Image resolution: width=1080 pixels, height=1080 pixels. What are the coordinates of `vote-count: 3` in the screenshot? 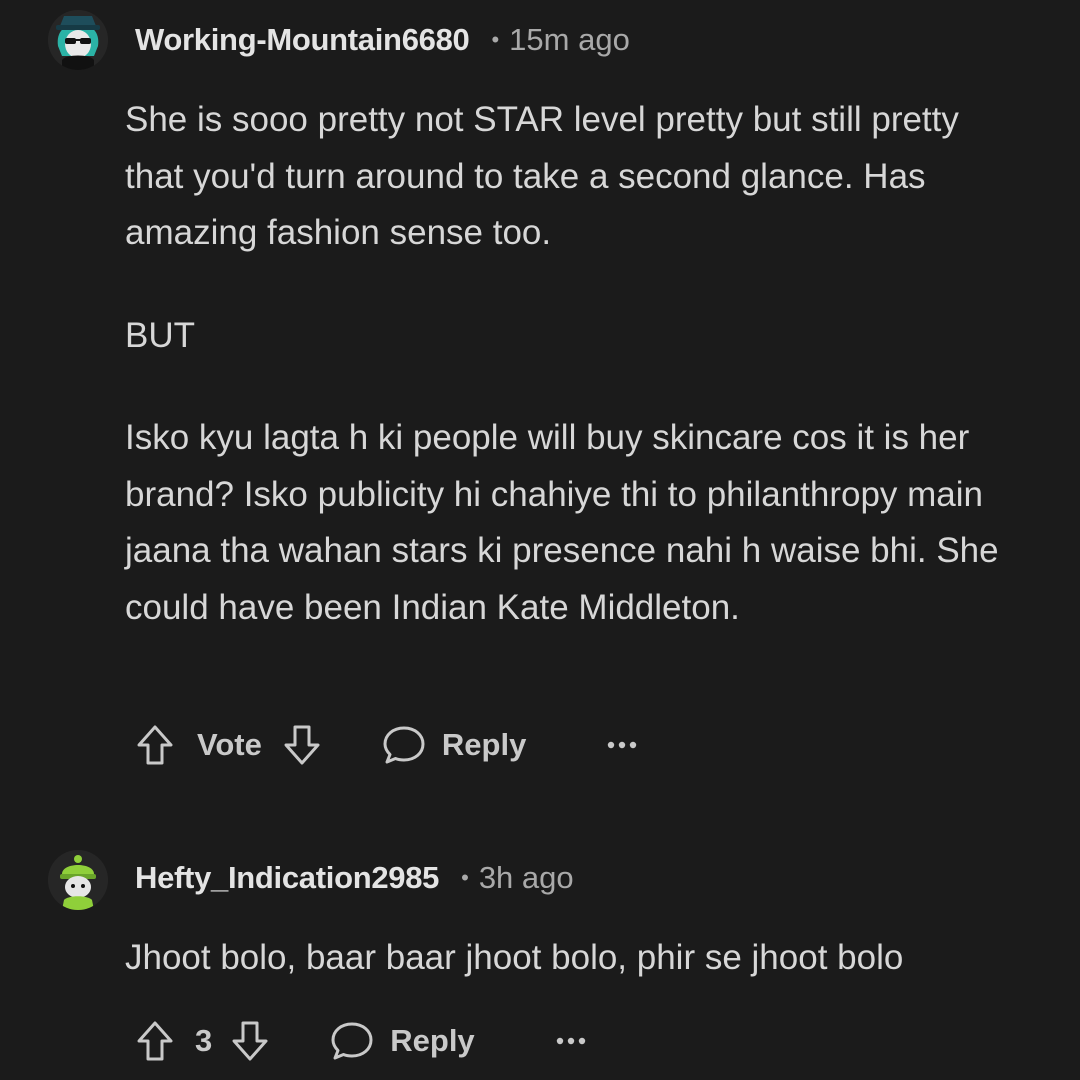 It's located at (204, 1040).